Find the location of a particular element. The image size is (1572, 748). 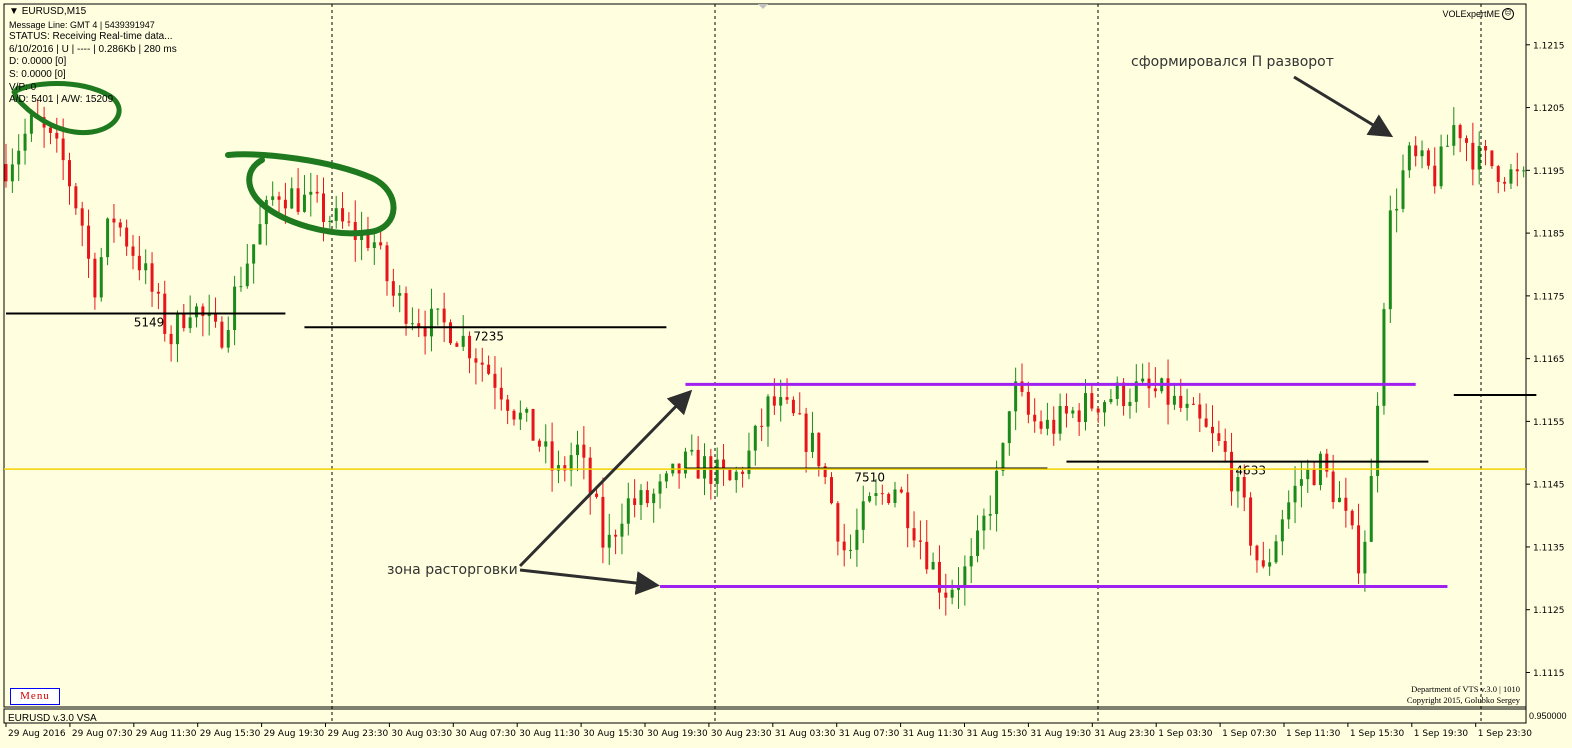

vp-line: V/P: 0 is located at coordinates (23, 87).